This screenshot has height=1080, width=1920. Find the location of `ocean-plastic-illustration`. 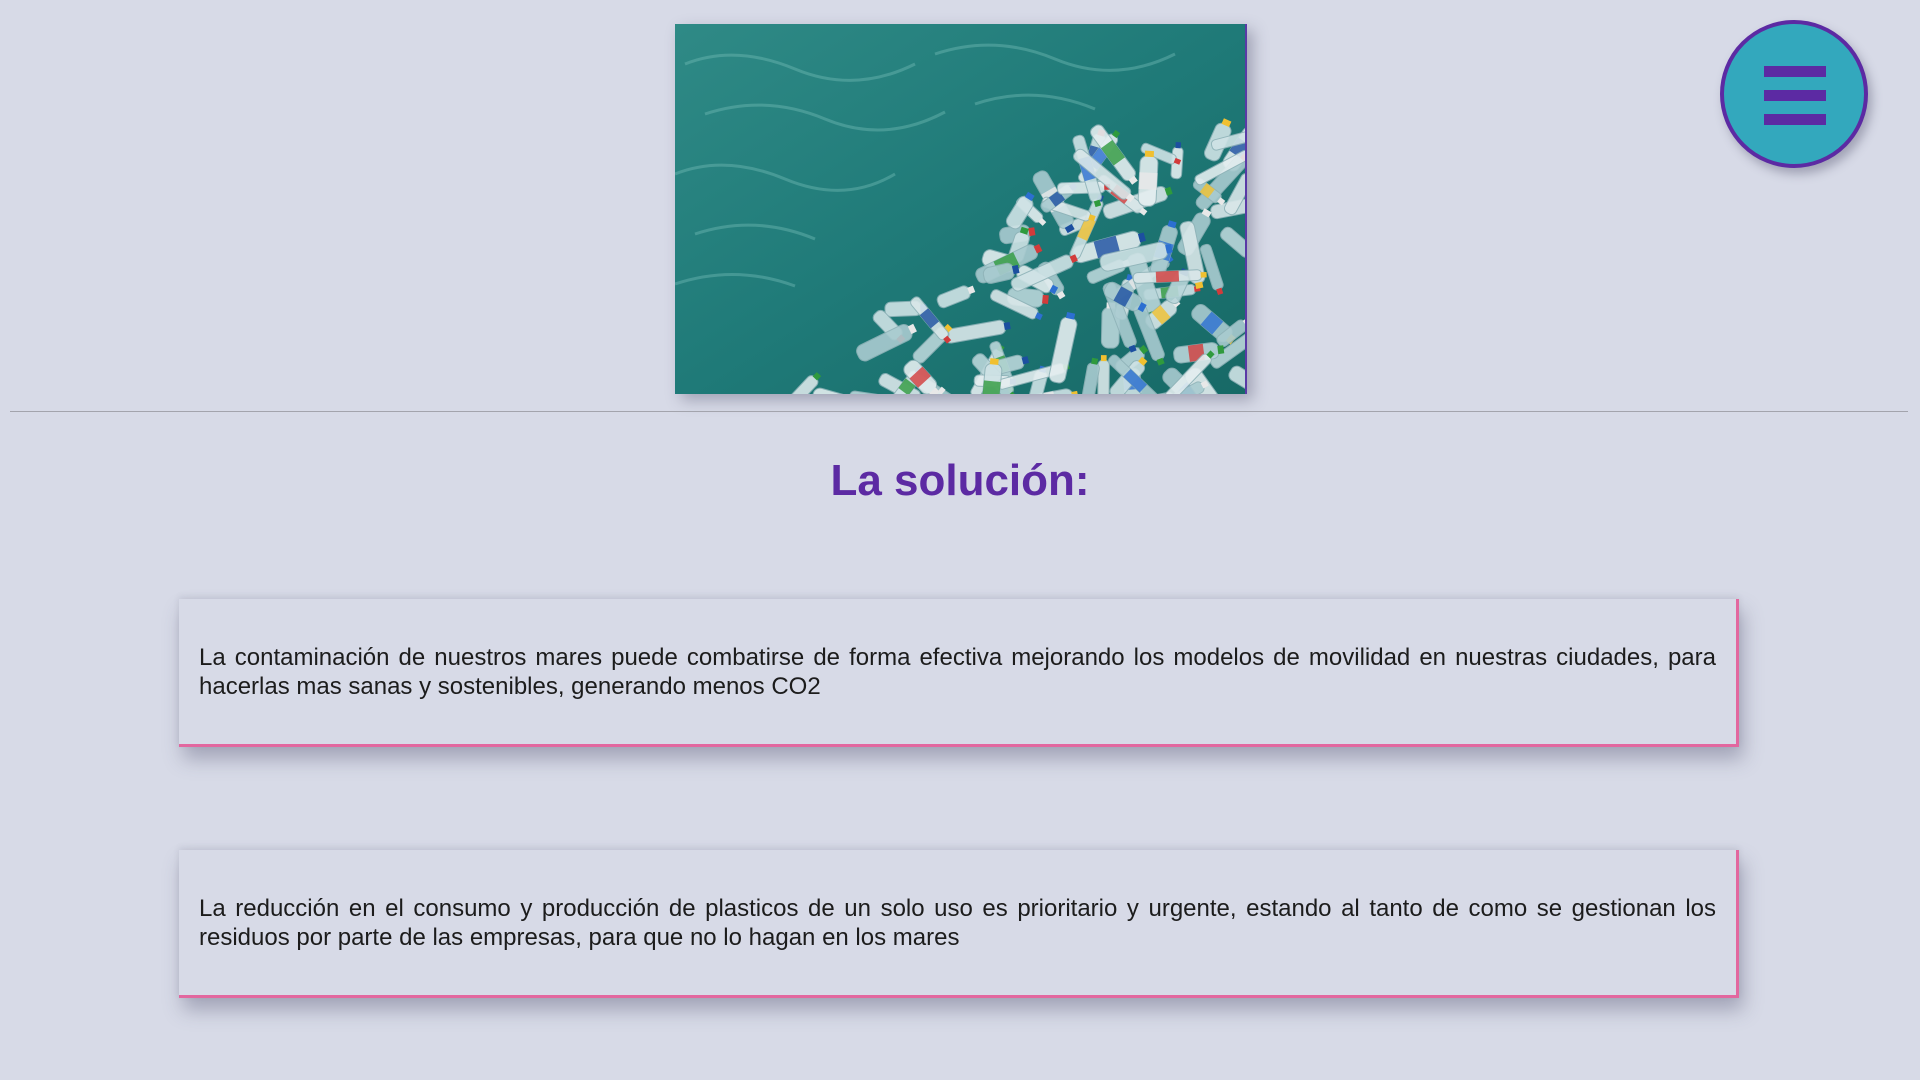

ocean-plastic-illustration is located at coordinates (960, 209).